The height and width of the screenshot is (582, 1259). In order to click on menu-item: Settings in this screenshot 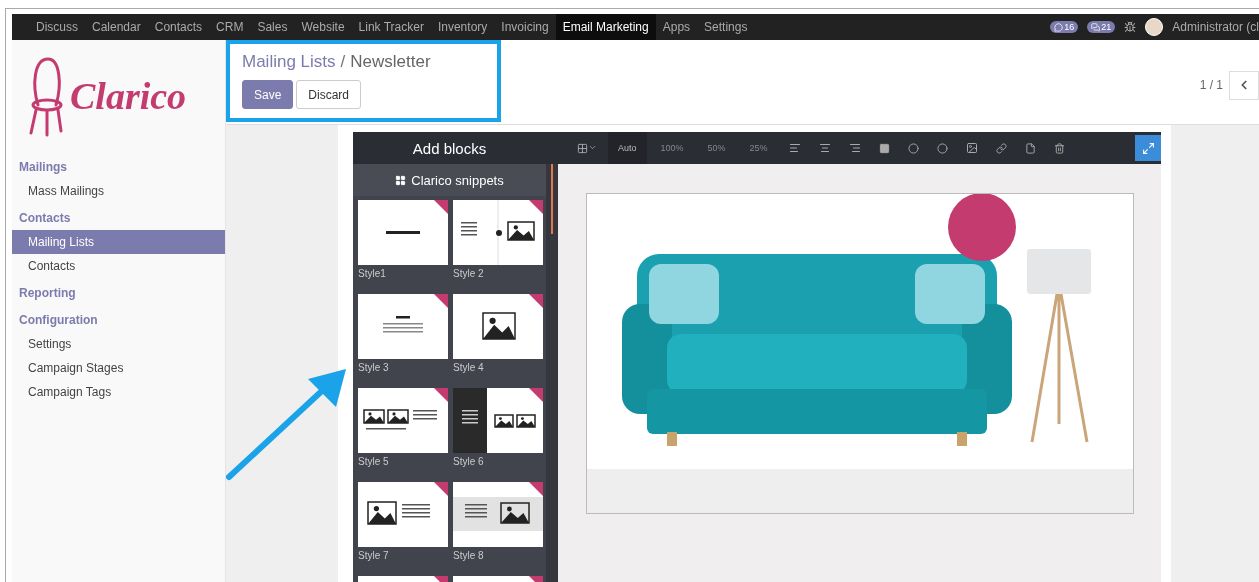, I will do `click(726, 27)`.